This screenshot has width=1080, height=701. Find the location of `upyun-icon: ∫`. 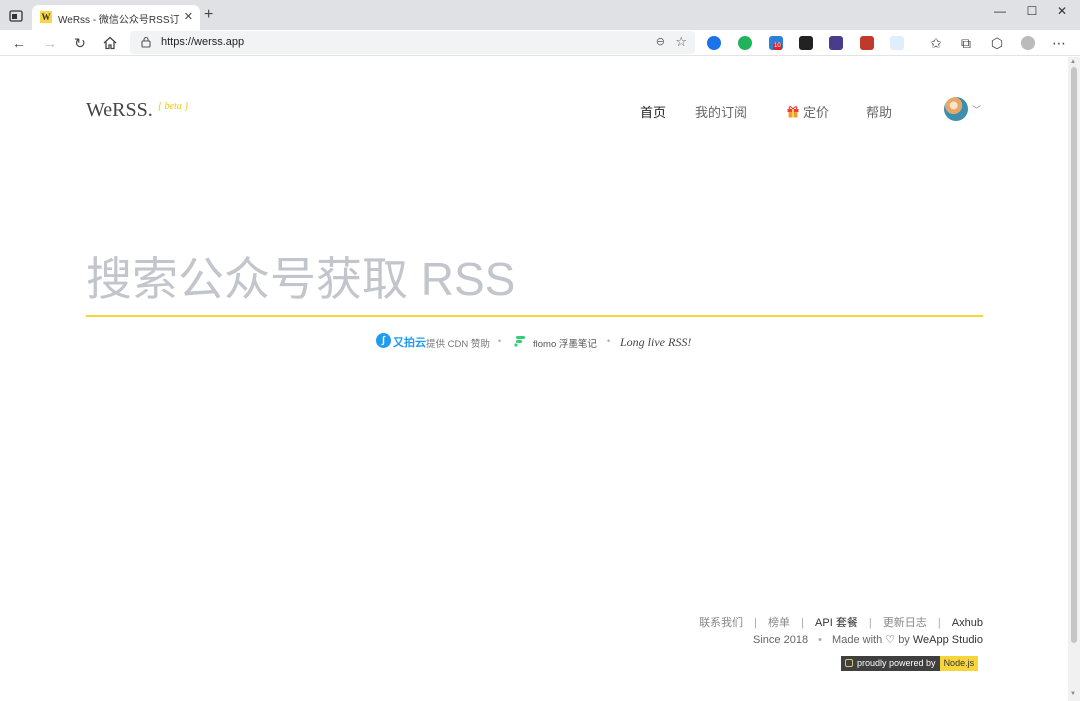

upyun-icon: ∫ is located at coordinates (383, 340).